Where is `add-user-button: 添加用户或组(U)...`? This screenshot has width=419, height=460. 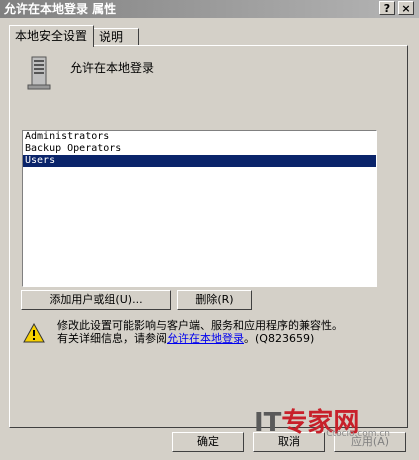
add-user-button: 添加用户或组(U)... is located at coordinates (96, 300).